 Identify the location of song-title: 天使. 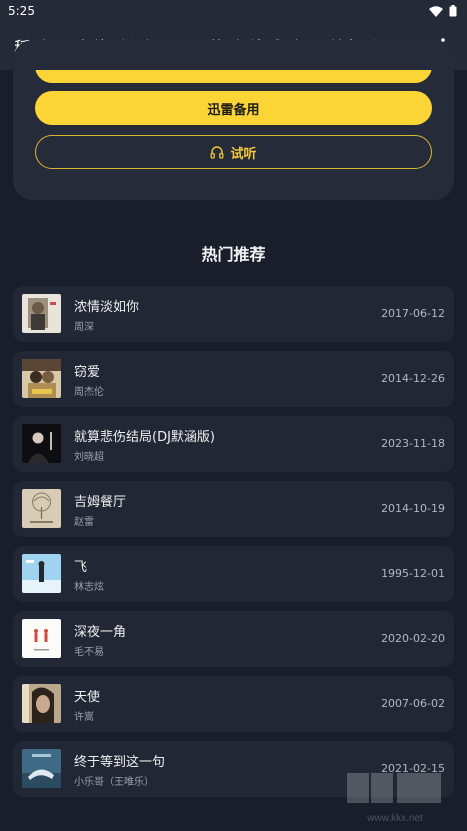
(87, 697).